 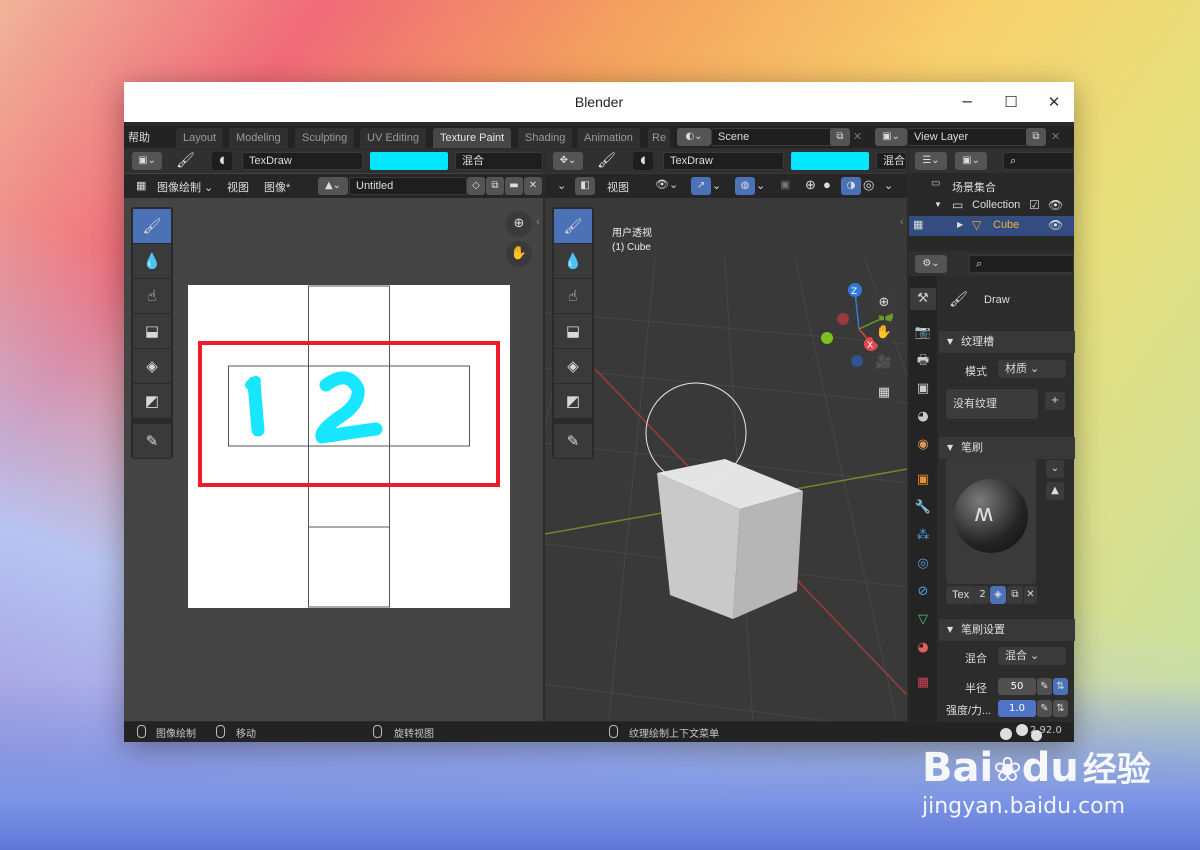 What do you see at coordinates (923, 480) in the screenshot?
I see `object-tab-icon: ▣` at bounding box center [923, 480].